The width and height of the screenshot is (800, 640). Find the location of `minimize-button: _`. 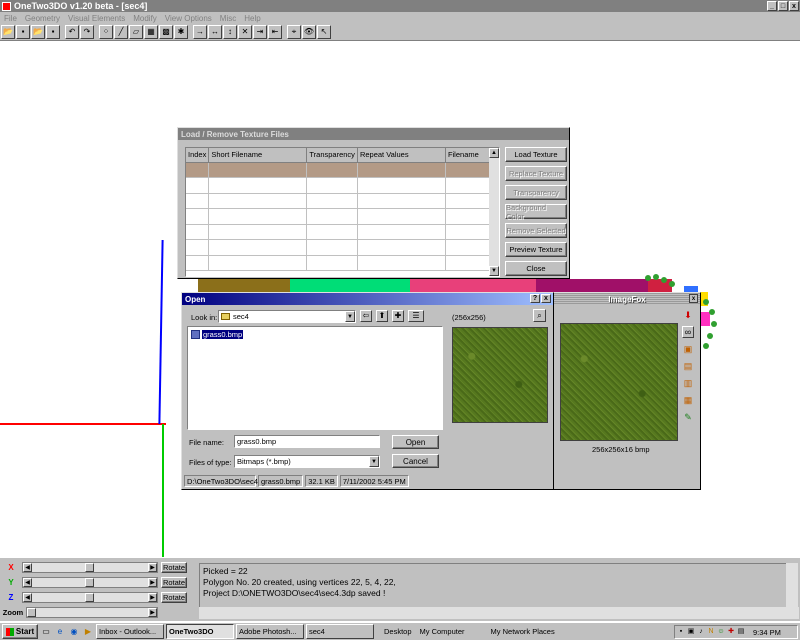

minimize-button: _ is located at coordinates (772, 6).